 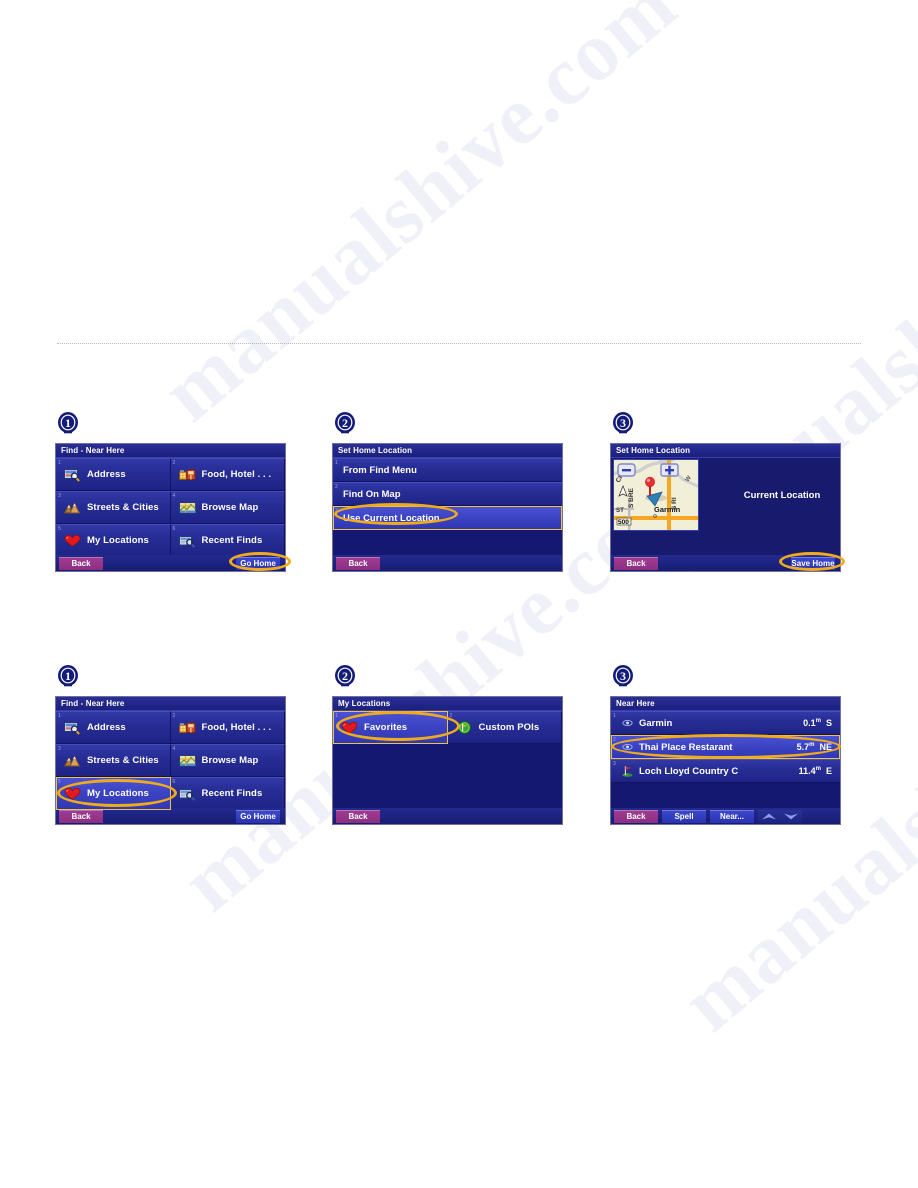 What do you see at coordinates (187, 508) in the screenshot?
I see `browse-map-icon` at bounding box center [187, 508].